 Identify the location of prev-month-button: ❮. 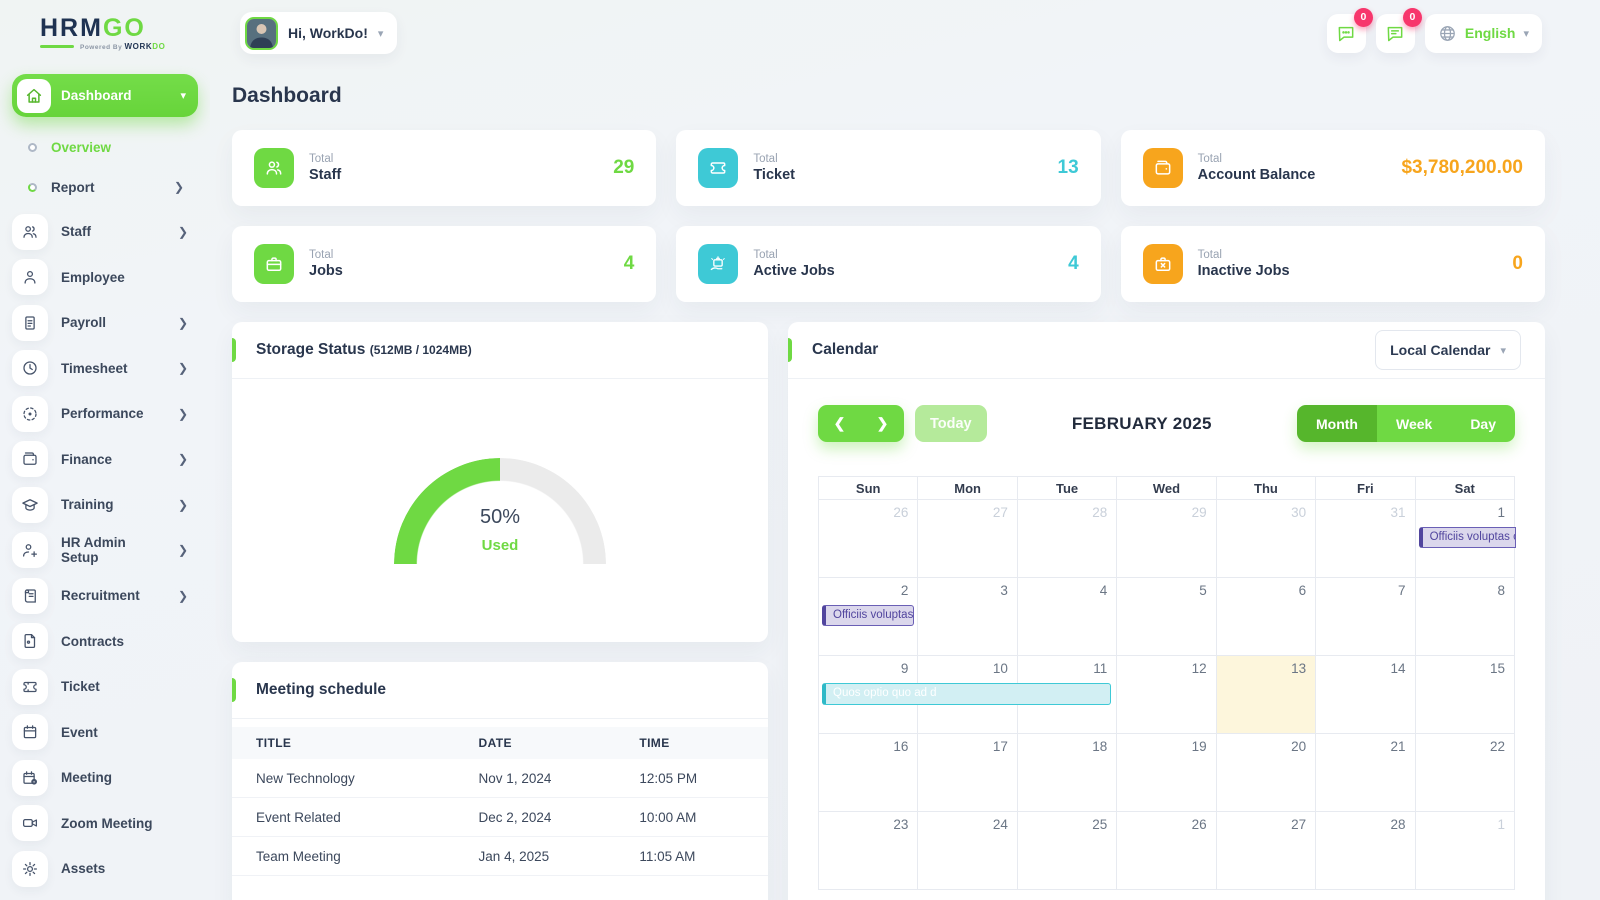
(839, 423).